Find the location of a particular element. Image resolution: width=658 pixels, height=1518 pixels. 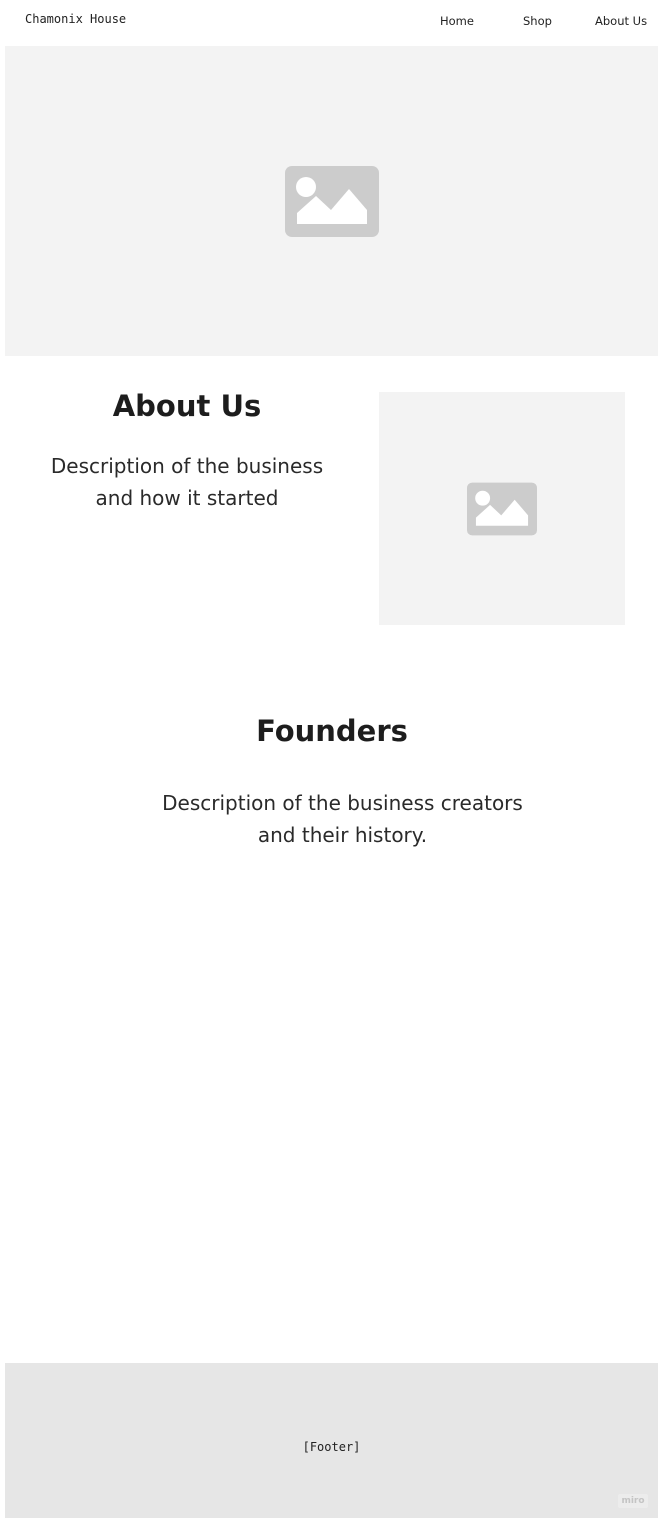

about-image-placeholder is located at coordinates (502, 508).